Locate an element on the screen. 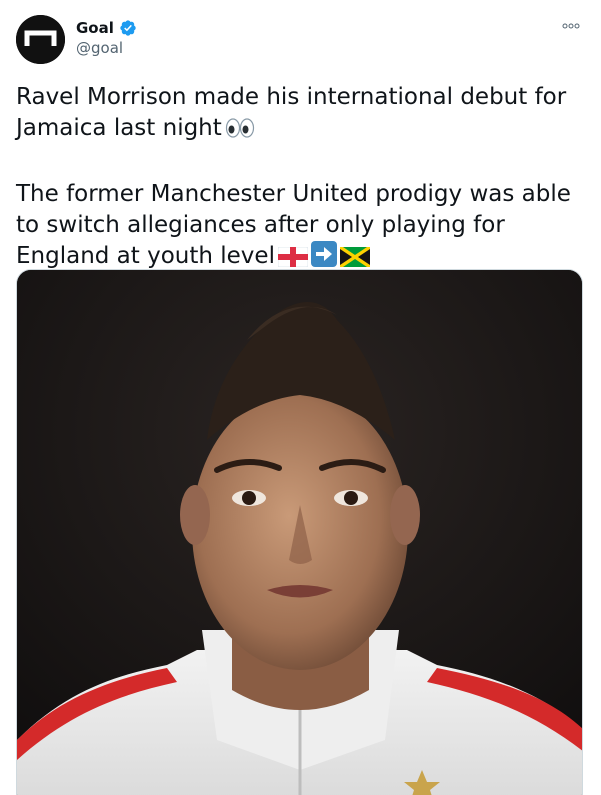 The height and width of the screenshot is (795, 601). more-options-button is located at coordinates (571, 26).